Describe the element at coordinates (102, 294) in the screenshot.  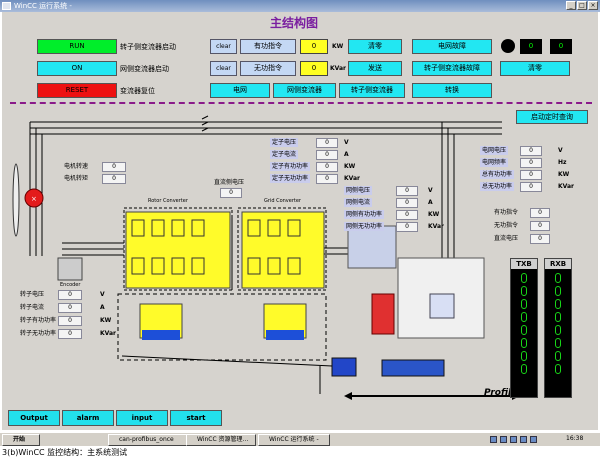
I see `rotor-voltage-unit: V` at that location.